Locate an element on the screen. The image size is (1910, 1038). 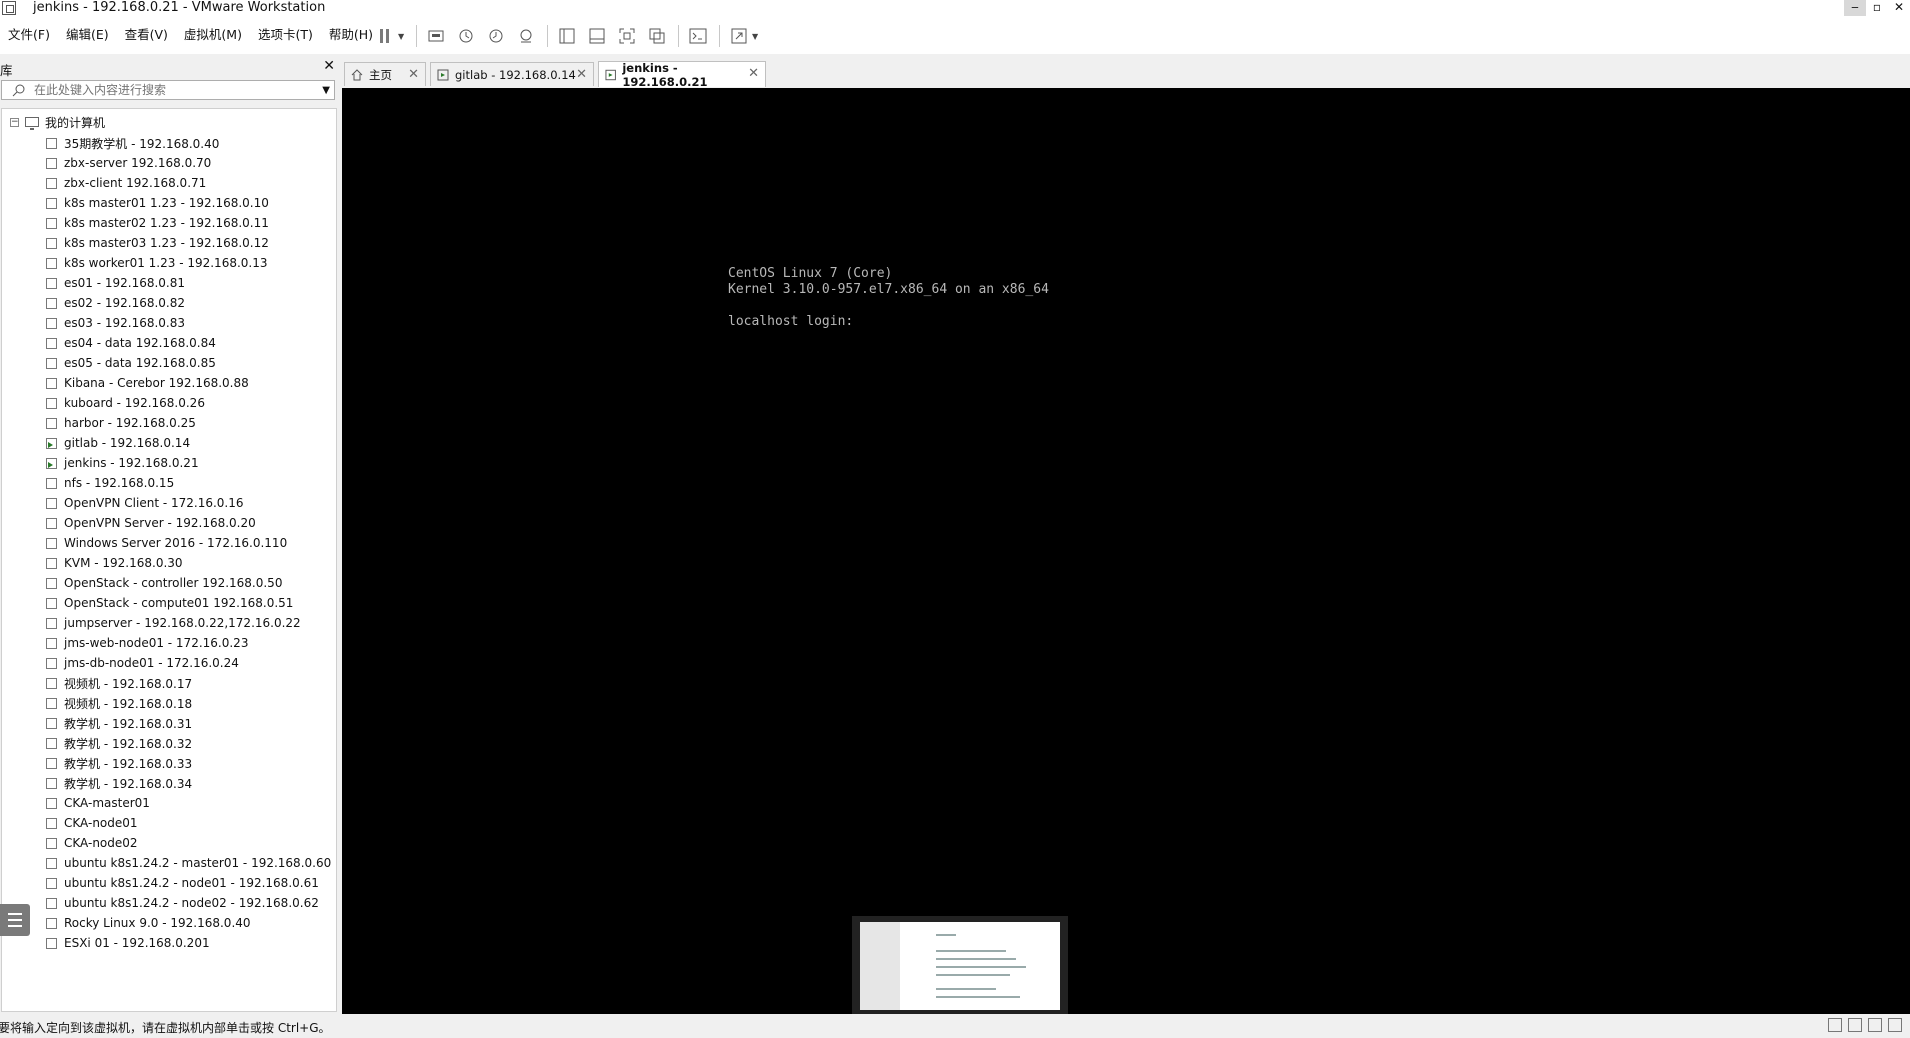
status-bar: 要将输入定向到该虚拟机，请在虚拟机内部单击或按 Ctrl+G。 is located at coordinates (955, 1026).